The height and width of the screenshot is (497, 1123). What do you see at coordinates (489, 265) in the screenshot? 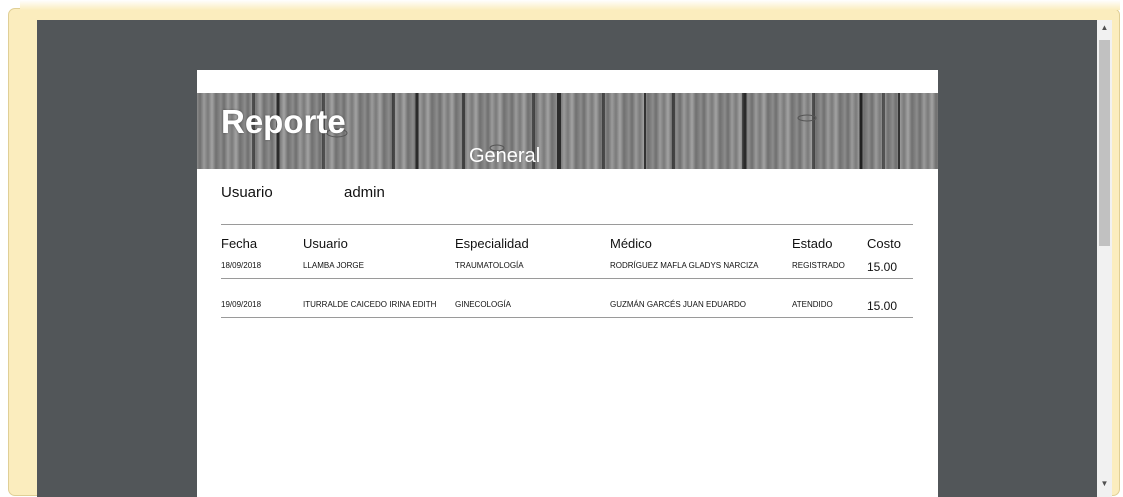
I see `cell-especialidad: TRAUMATOLOGÍA` at bounding box center [489, 265].